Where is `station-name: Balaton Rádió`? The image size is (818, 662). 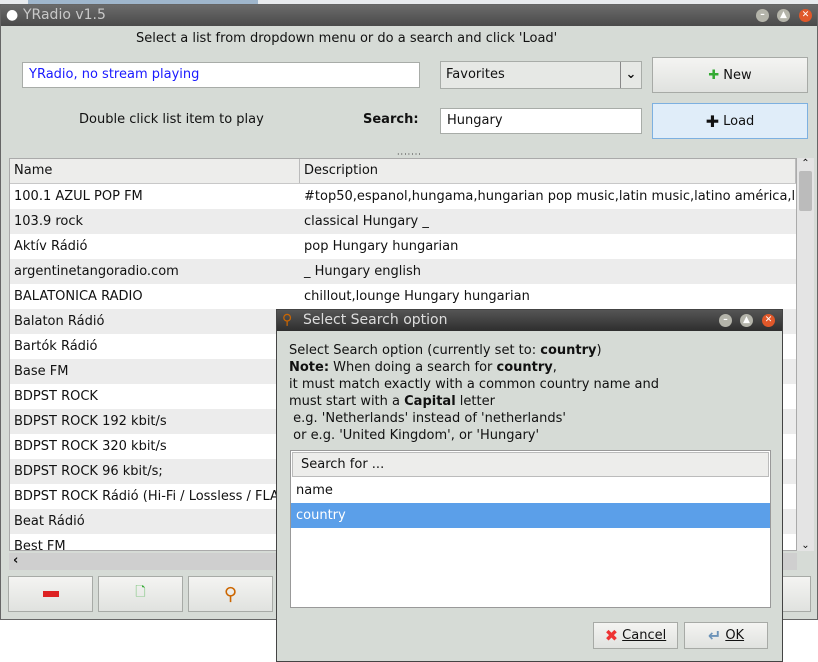
station-name: Balaton Rádió is located at coordinates (59, 321).